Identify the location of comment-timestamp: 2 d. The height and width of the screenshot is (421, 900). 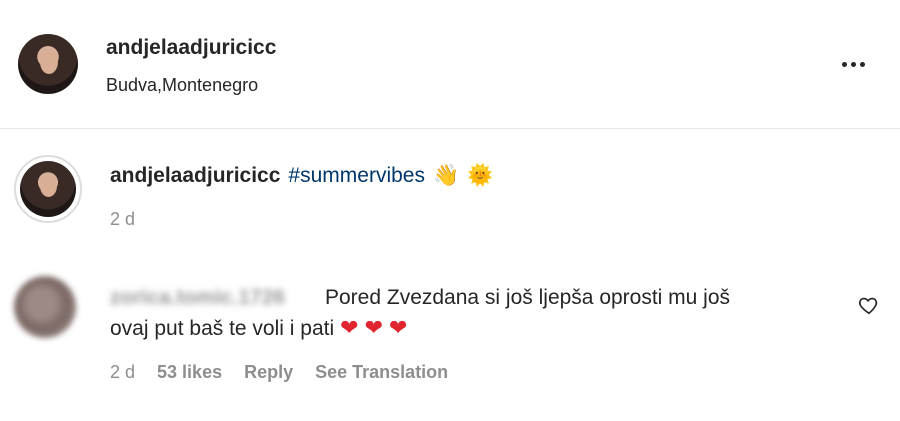
(122, 372).